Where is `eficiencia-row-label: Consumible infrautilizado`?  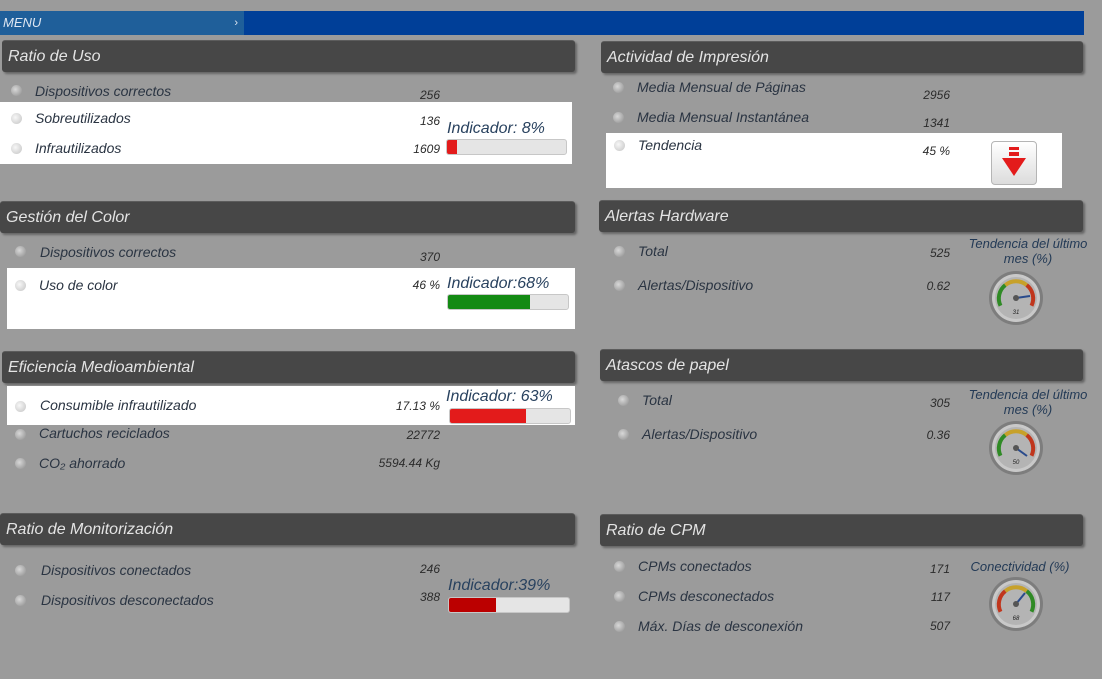
eficiencia-row-label: Consumible infrautilizado is located at coordinates (118, 405).